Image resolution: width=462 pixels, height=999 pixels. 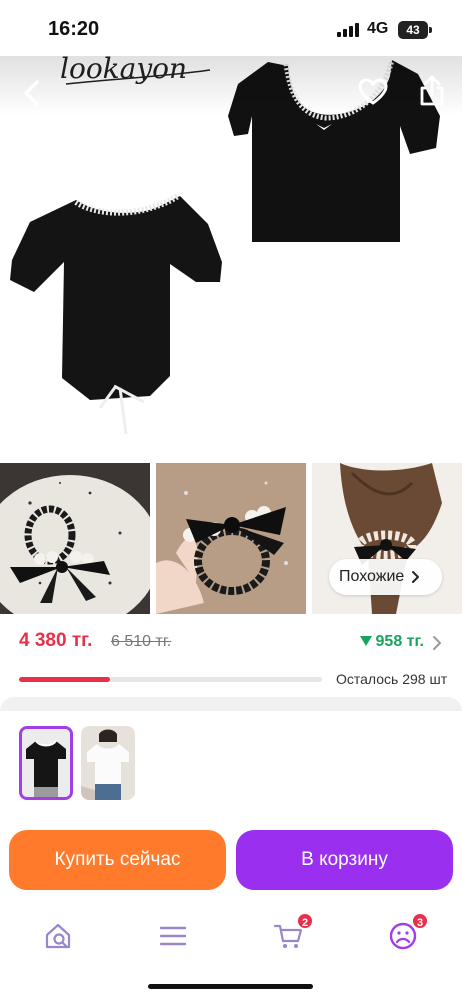 I want to click on variant-option-selected, so click(x=46, y=763).